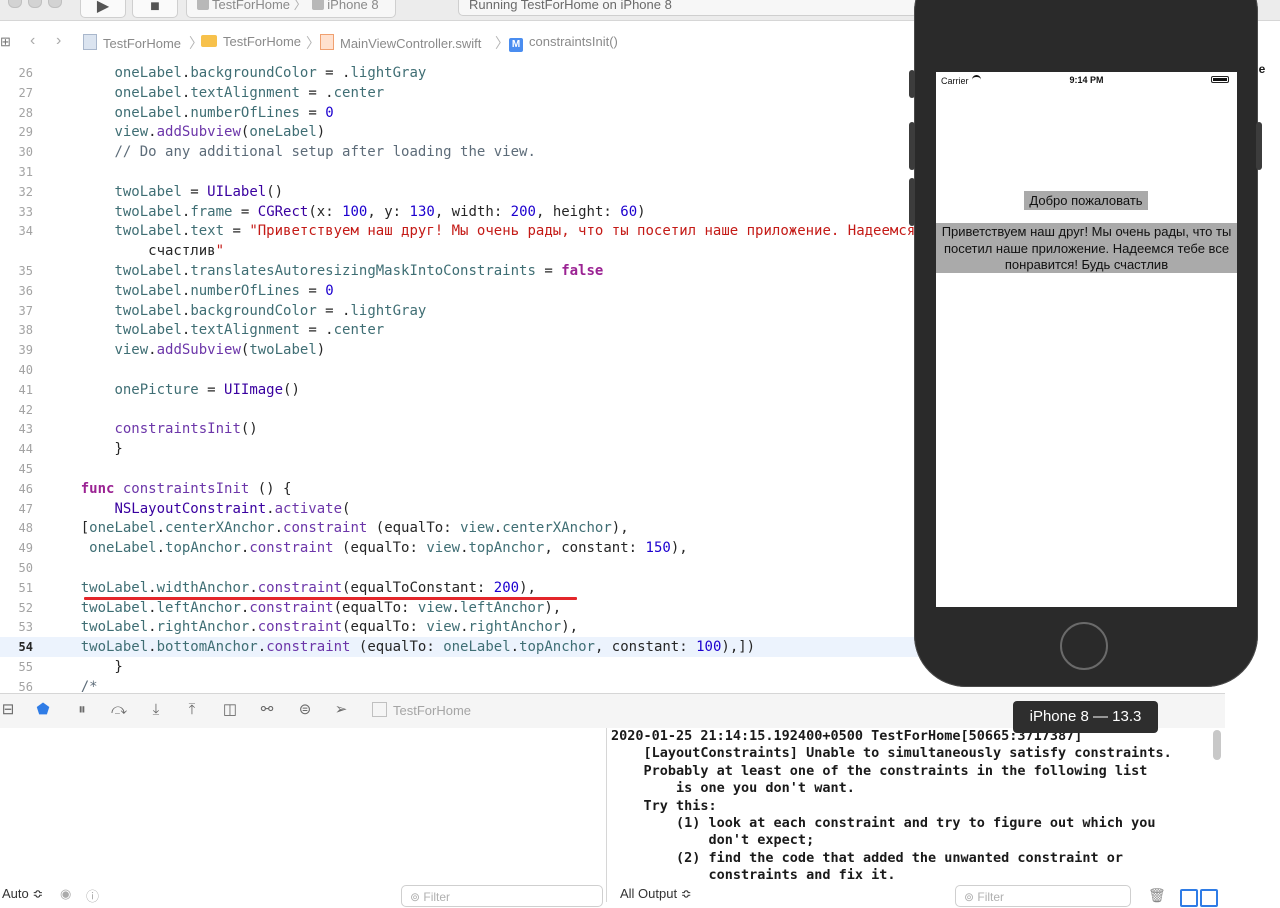  What do you see at coordinates (1157, 895) in the screenshot?
I see `trash-icon: 🗑` at bounding box center [1157, 895].